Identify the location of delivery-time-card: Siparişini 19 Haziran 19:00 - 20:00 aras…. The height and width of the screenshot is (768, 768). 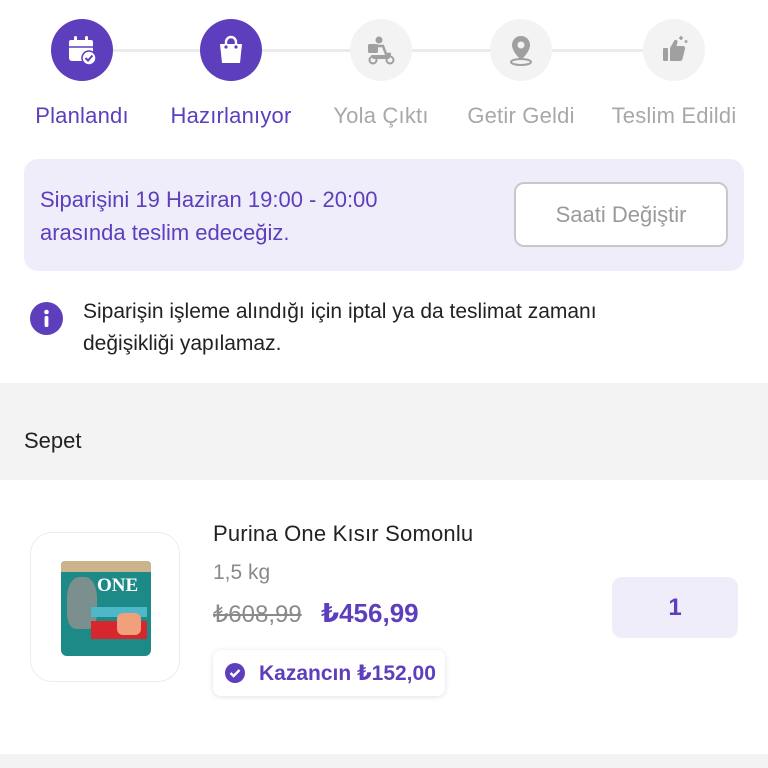
(384, 215).